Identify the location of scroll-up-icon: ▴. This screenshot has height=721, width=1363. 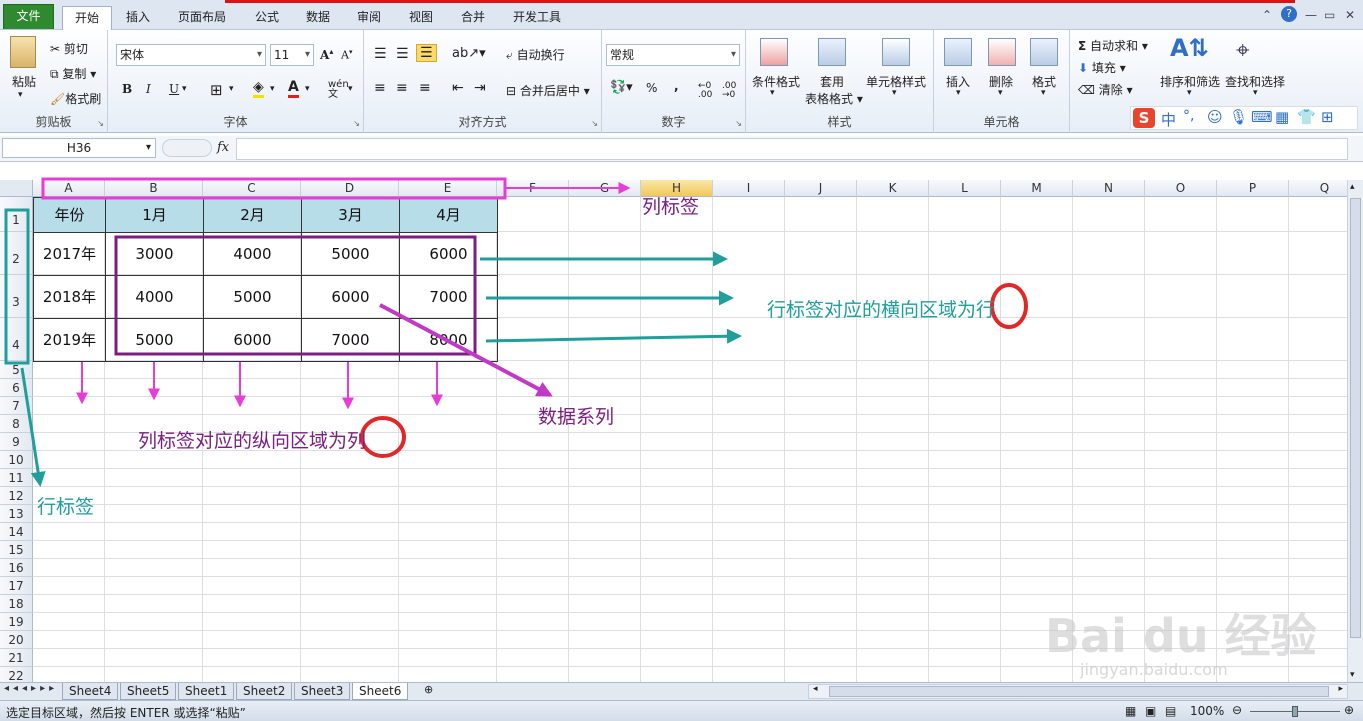
(1352, 187).